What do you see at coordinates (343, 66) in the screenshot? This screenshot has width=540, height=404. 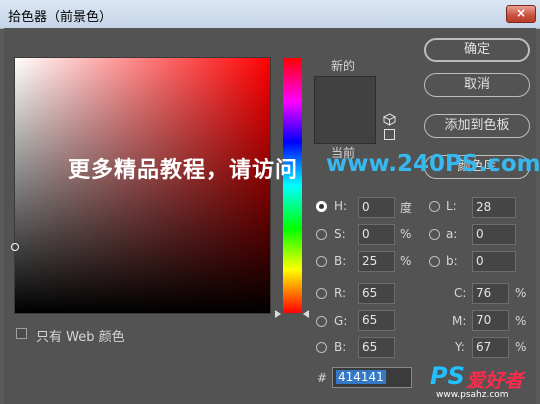 I see `new-color-label: 新的` at bounding box center [343, 66].